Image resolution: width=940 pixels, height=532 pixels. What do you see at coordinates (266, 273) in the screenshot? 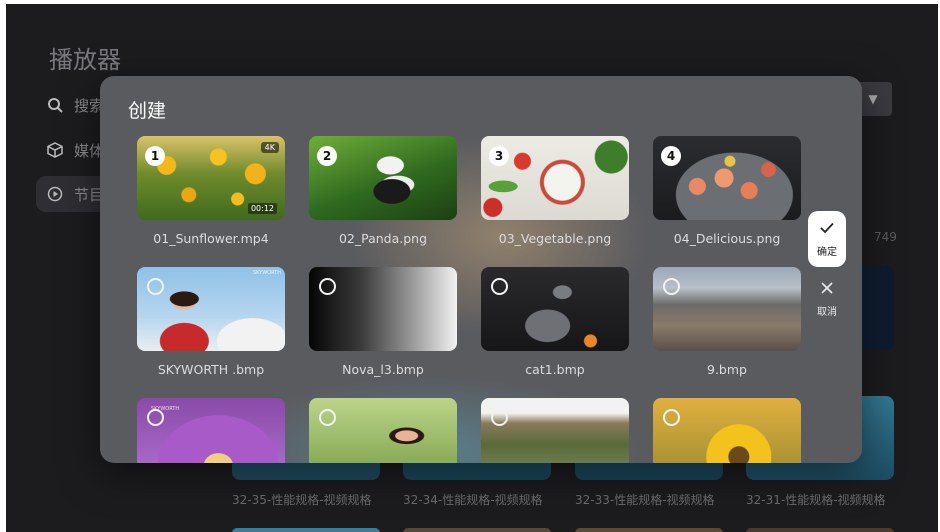
I see `watermark-logo: SKYWORTH` at bounding box center [266, 273].